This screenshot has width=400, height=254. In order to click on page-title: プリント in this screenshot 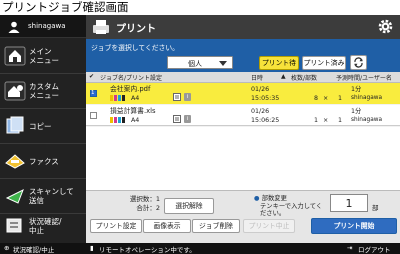, I will do `click(136, 29)`.